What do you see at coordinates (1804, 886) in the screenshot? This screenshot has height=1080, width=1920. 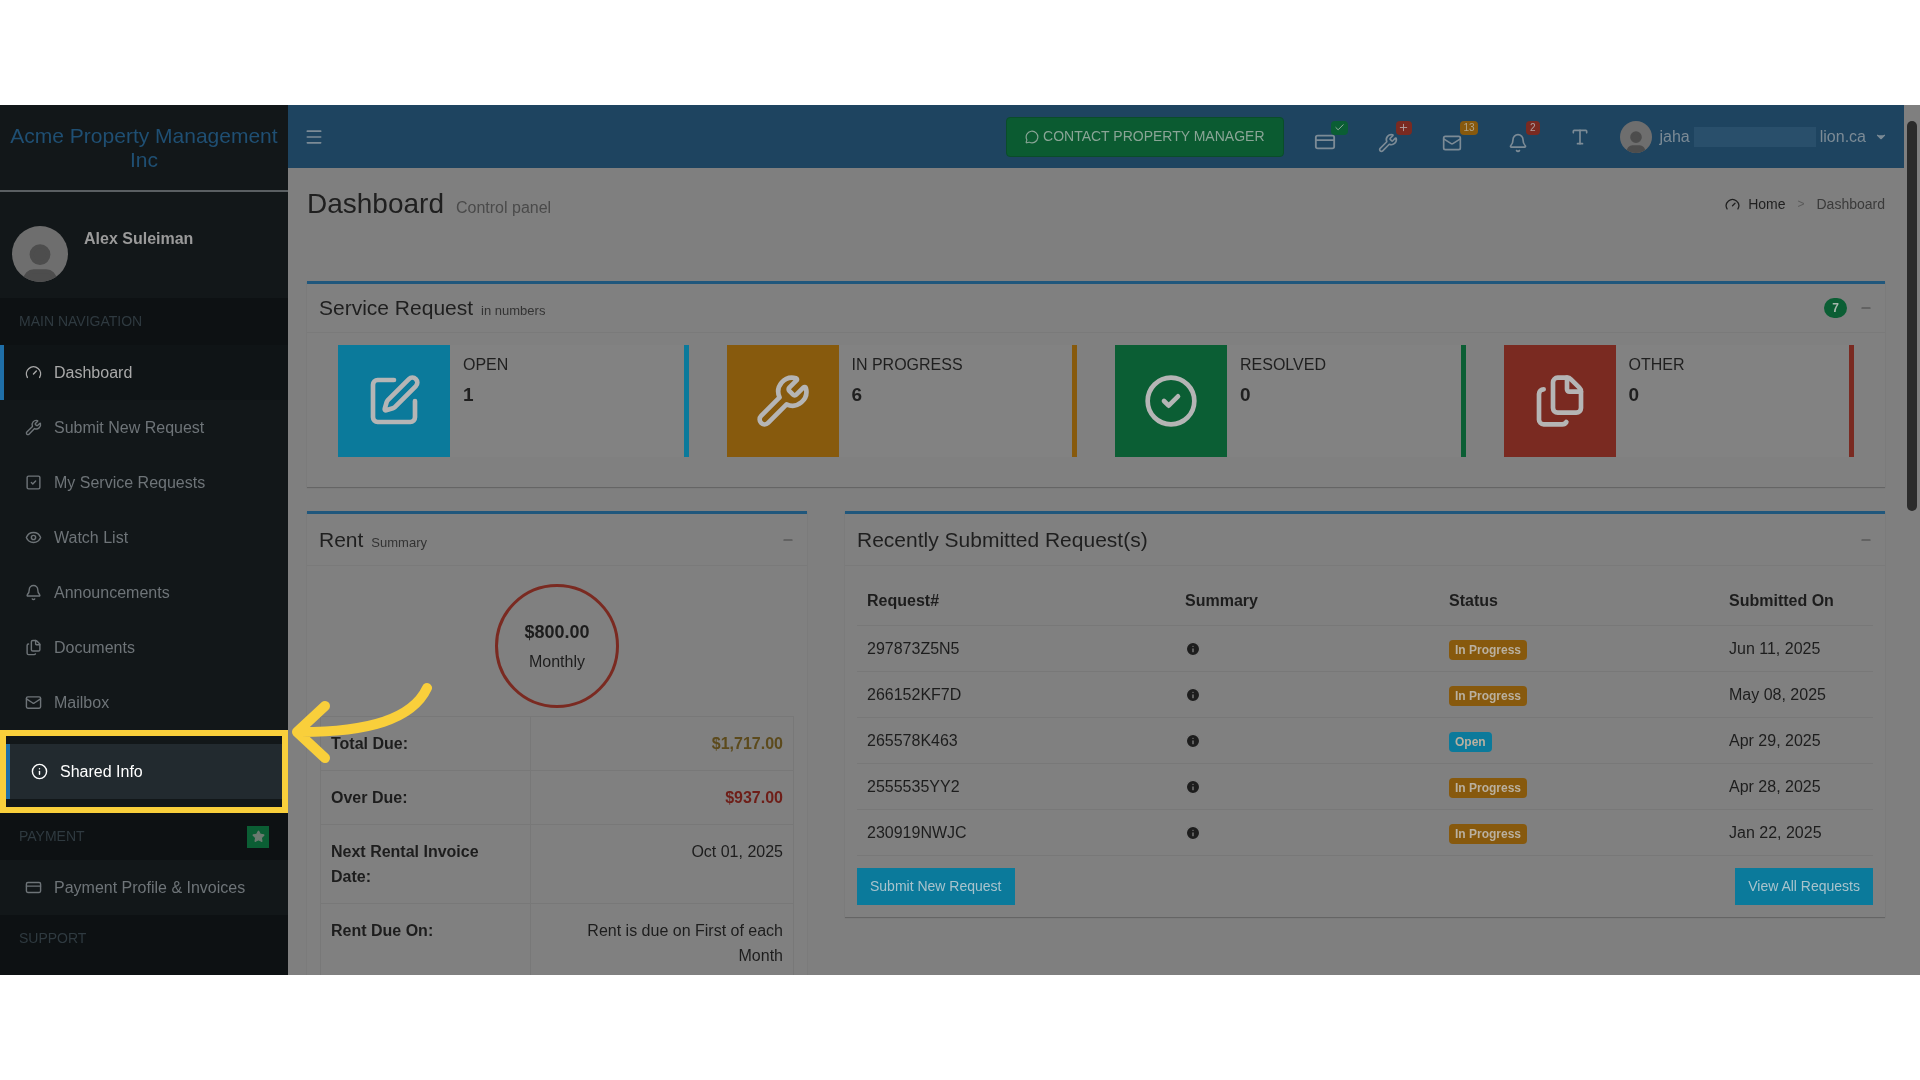 I see `action-button: View All Requests` at bounding box center [1804, 886].